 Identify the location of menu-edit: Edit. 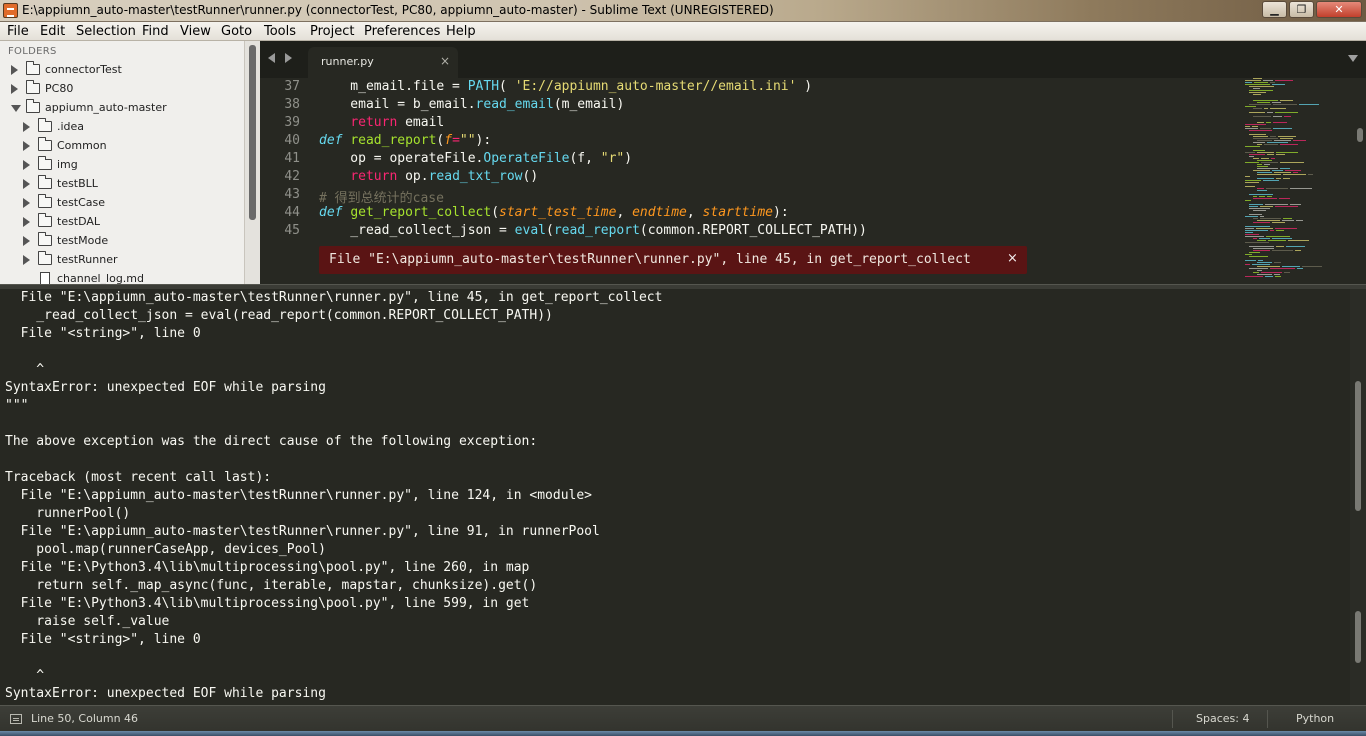
(52, 31).